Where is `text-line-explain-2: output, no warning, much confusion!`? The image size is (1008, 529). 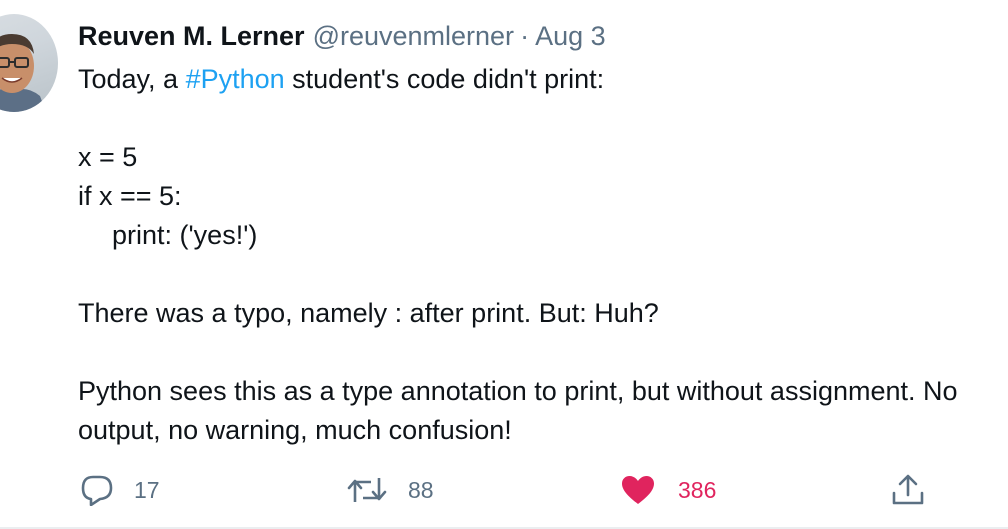 text-line-explain-2: output, no warning, much confusion! is located at coordinates (295, 430).